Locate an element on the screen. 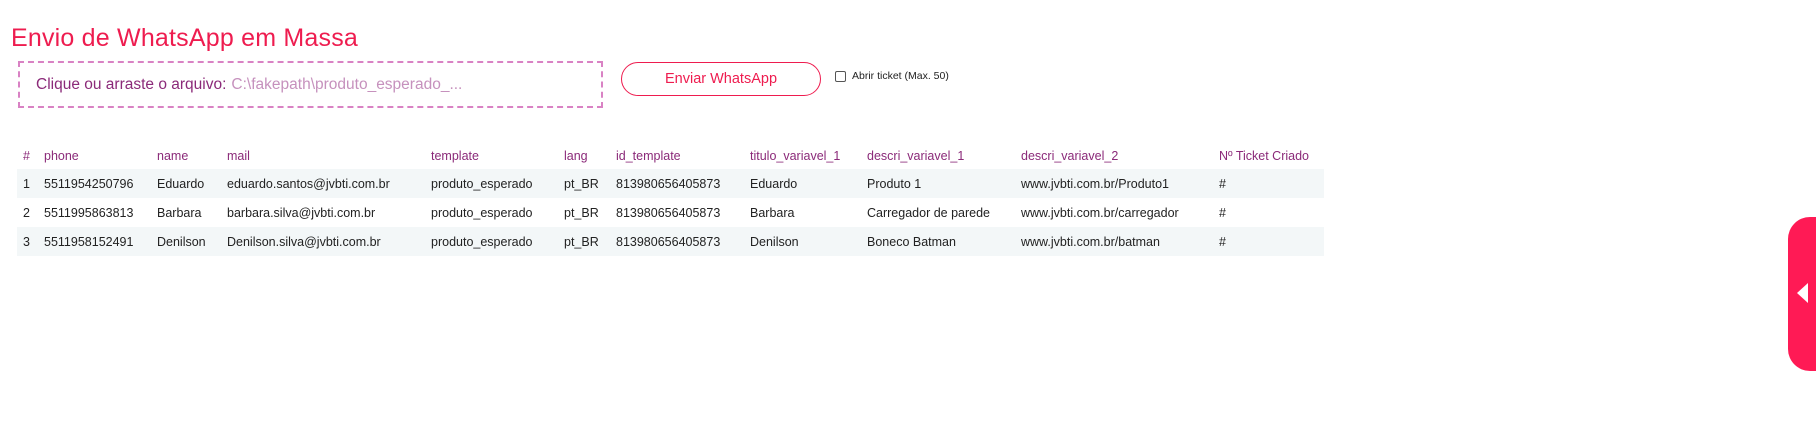 The height and width of the screenshot is (431, 1816). column-header-phone: phone is located at coordinates (61, 155).